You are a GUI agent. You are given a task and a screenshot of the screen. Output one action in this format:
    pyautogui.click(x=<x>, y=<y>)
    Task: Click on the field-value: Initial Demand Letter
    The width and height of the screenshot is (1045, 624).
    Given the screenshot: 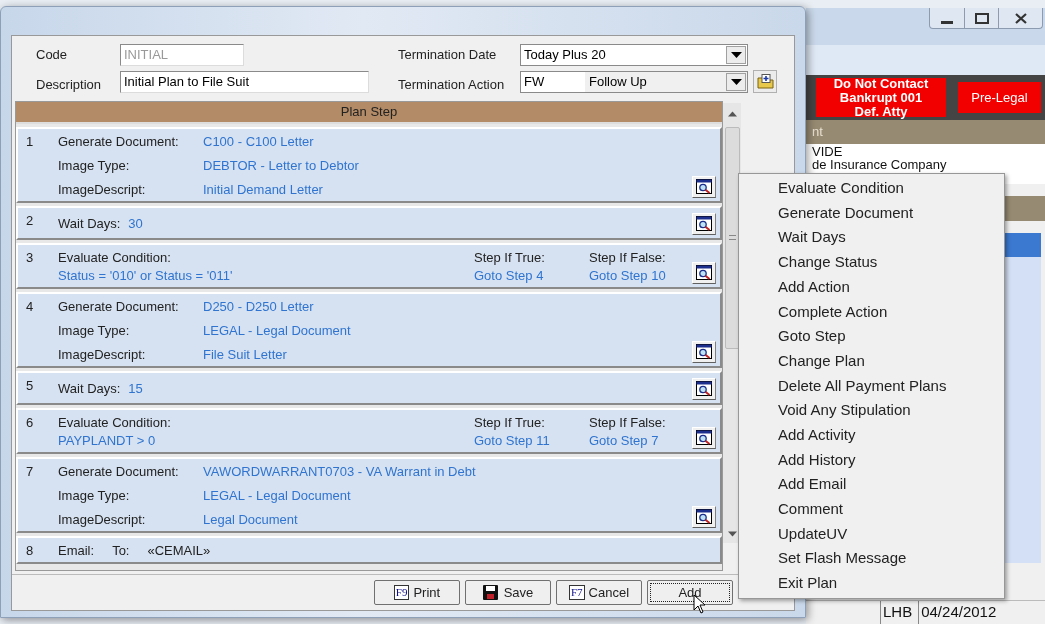 What is the action you would take?
    pyautogui.click(x=263, y=189)
    